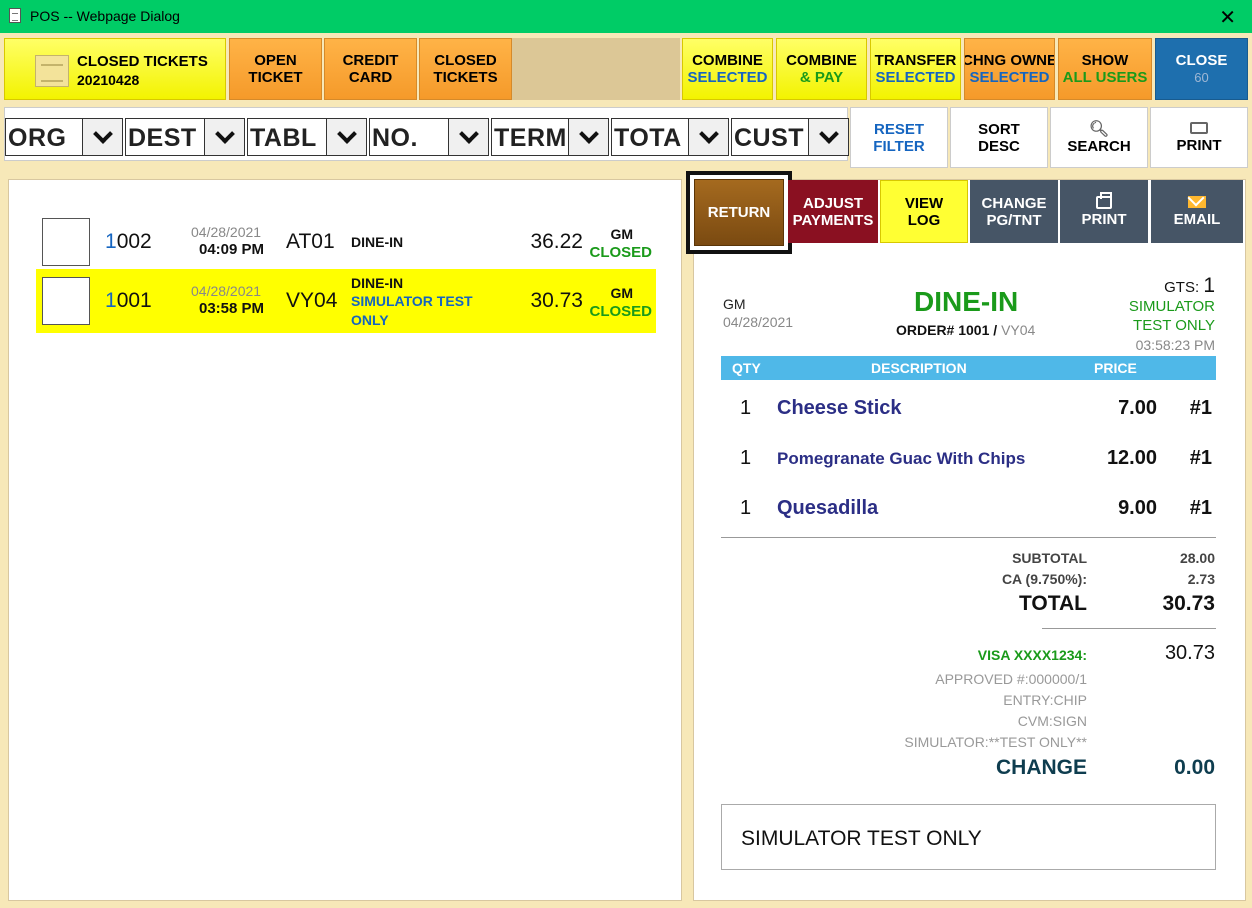 The width and height of the screenshot is (1252, 908). I want to click on receipt-item: 1 Pomegranate Guac With Chips 12.00 #1, so click(968, 458).